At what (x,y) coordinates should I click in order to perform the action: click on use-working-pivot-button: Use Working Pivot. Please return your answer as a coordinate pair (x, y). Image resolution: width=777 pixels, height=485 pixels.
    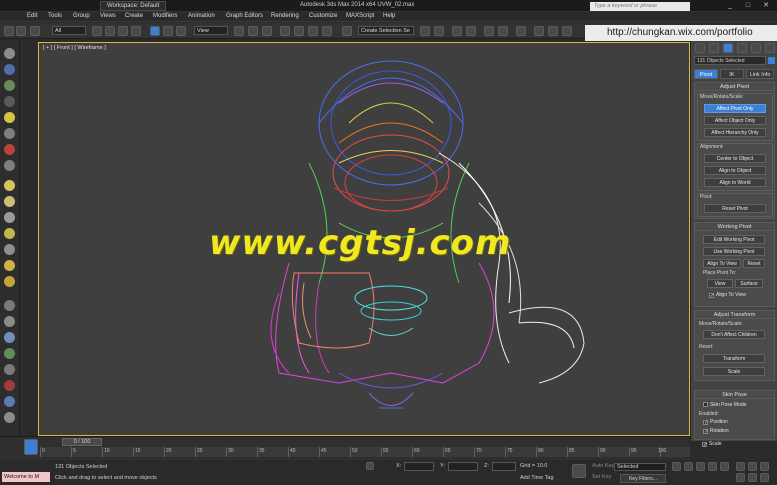
    Looking at the image, I should click on (734, 251).